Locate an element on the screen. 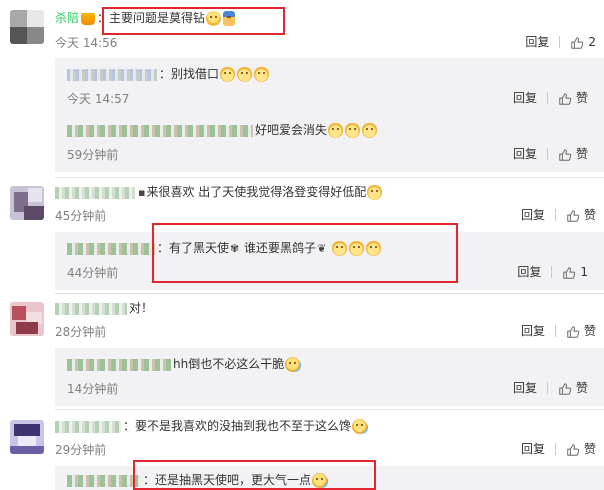 This screenshot has width=604, height=490. comment-actions: 回复 2 is located at coordinates (560, 42).